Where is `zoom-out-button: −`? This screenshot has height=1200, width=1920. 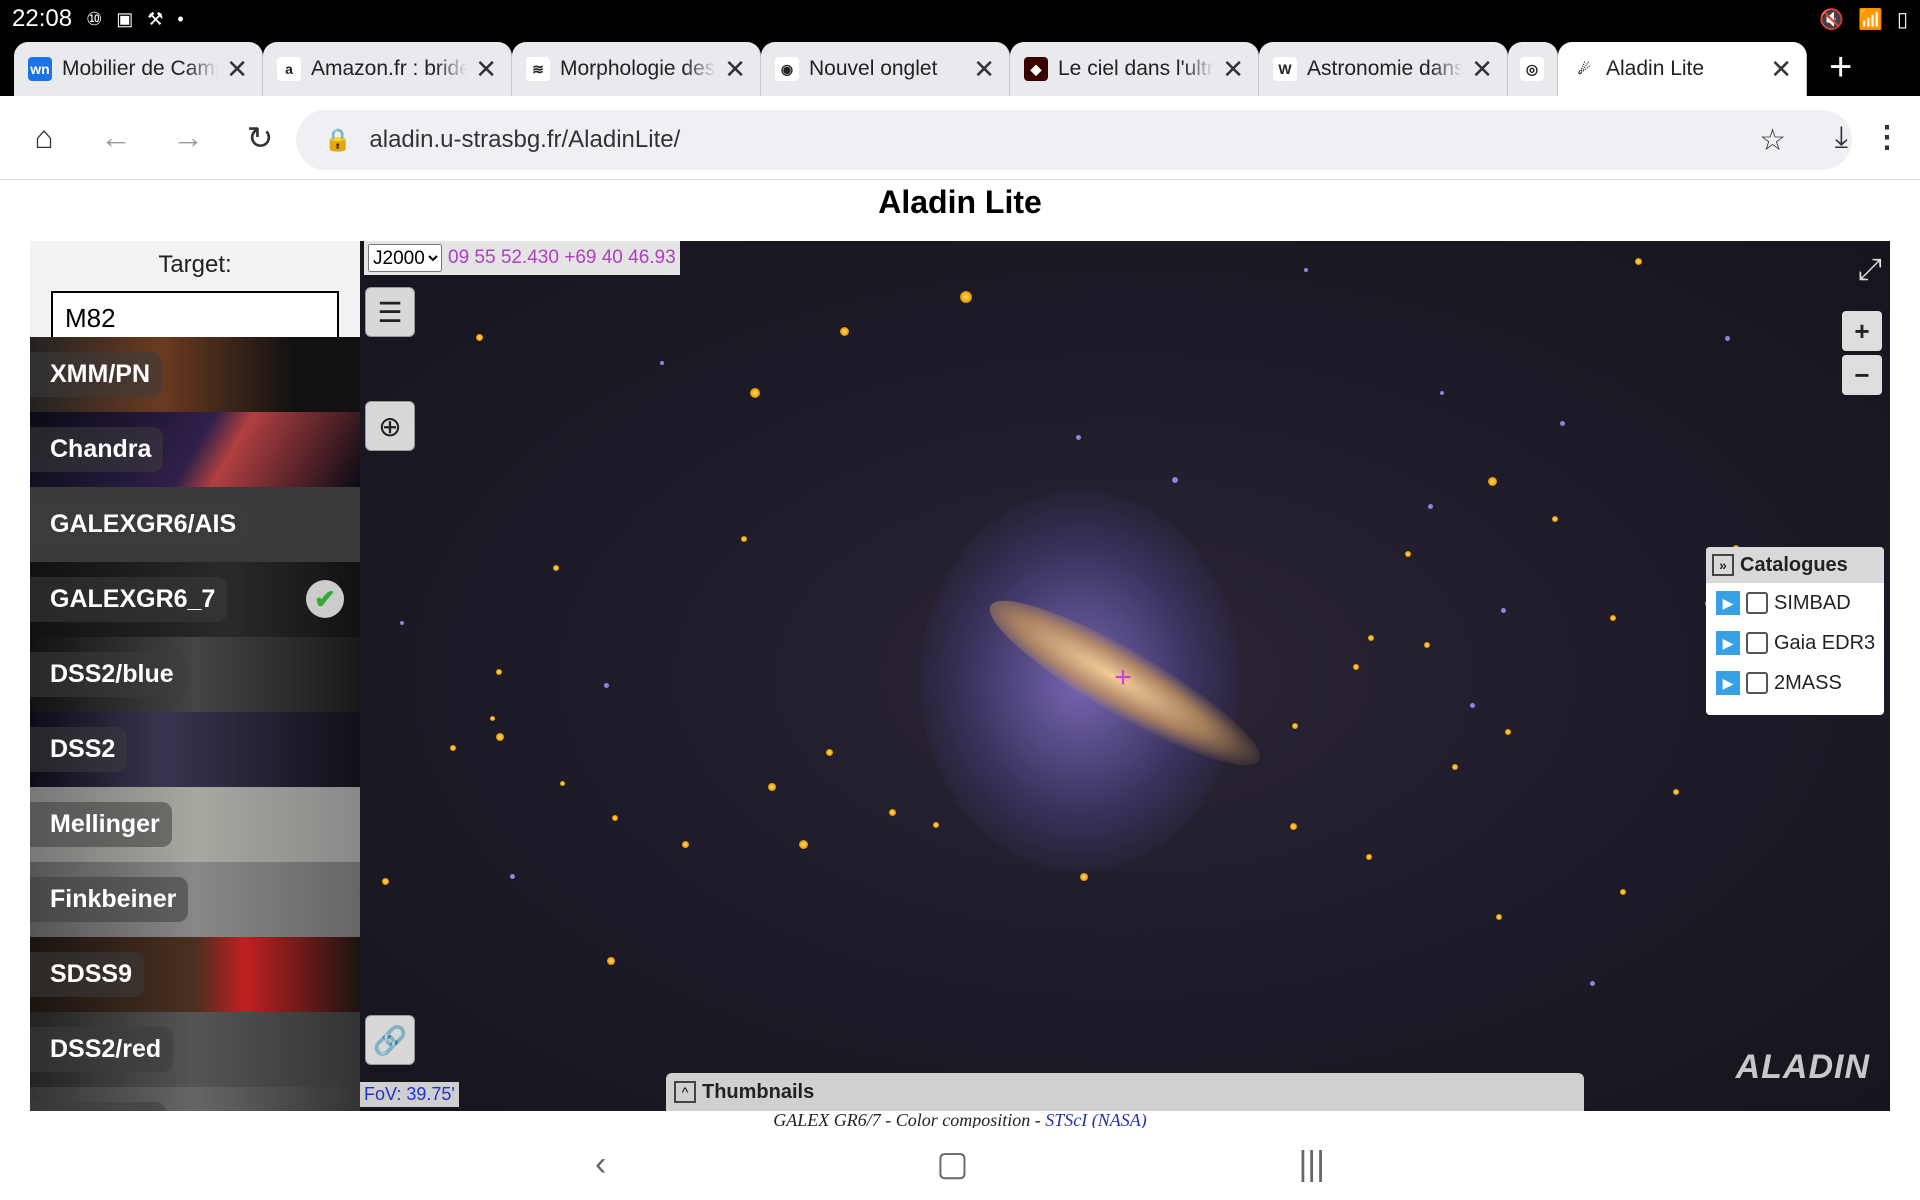
zoom-out-button: − is located at coordinates (1862, 375).